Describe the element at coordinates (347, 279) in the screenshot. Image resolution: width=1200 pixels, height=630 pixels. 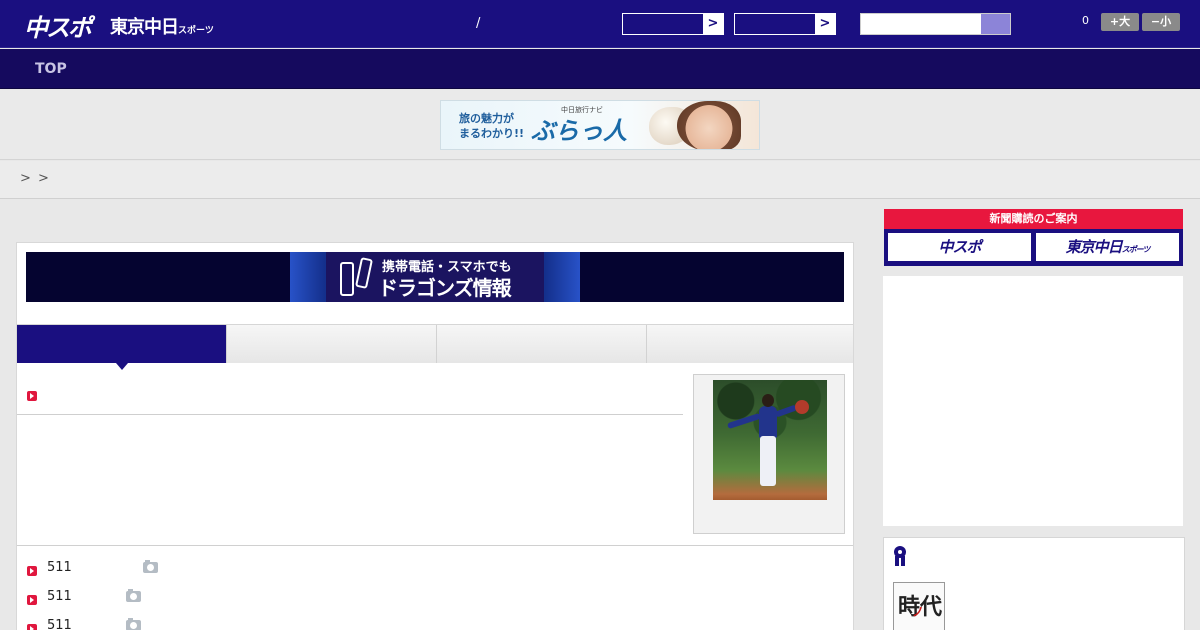
I see `smartphone-icon` at that location.